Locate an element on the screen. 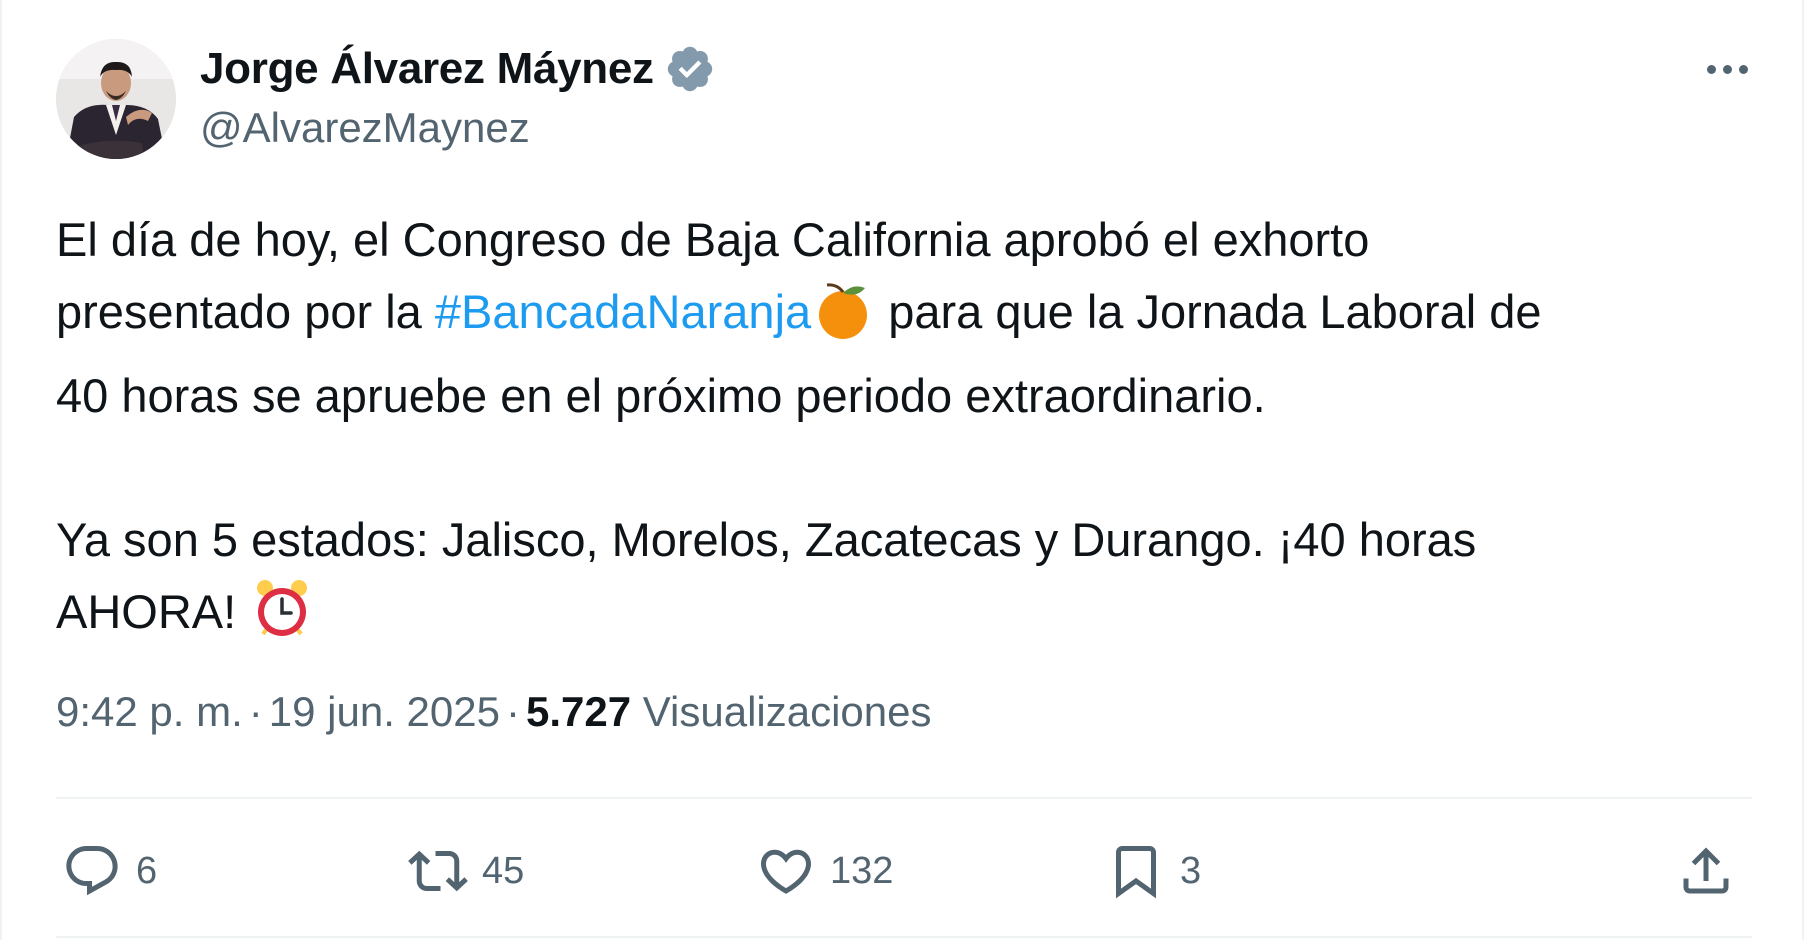  bottom-divider is located at coordinates (904, 937).